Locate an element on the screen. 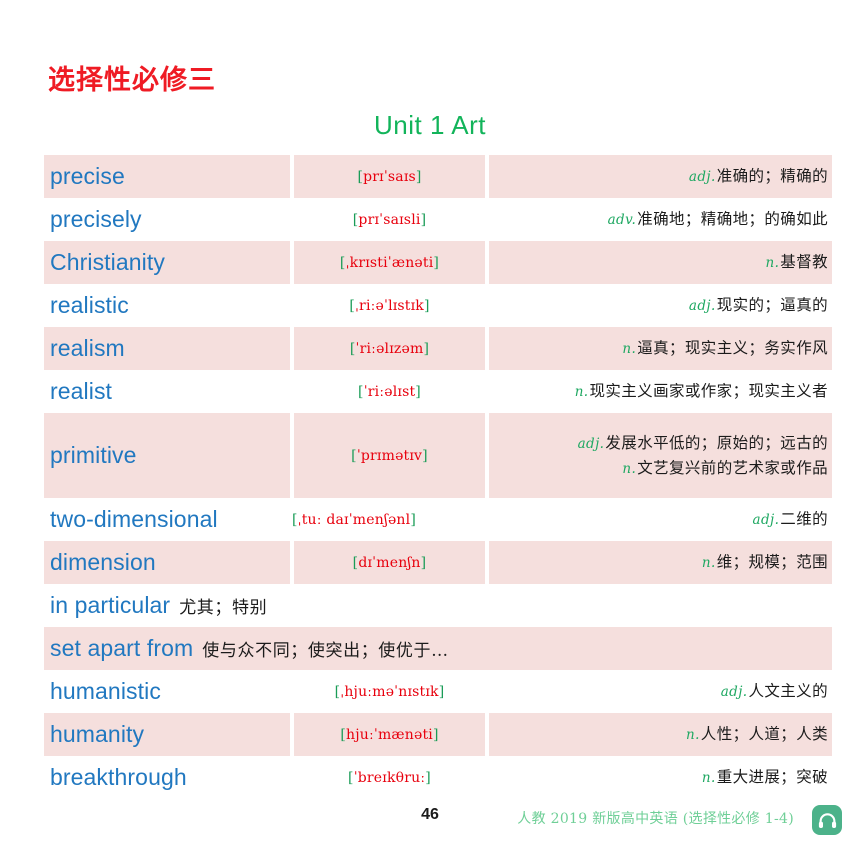 The height and width of the screenshot is (860, 860). definition-chinese: 二维的 is located at coordinates (804, 519).